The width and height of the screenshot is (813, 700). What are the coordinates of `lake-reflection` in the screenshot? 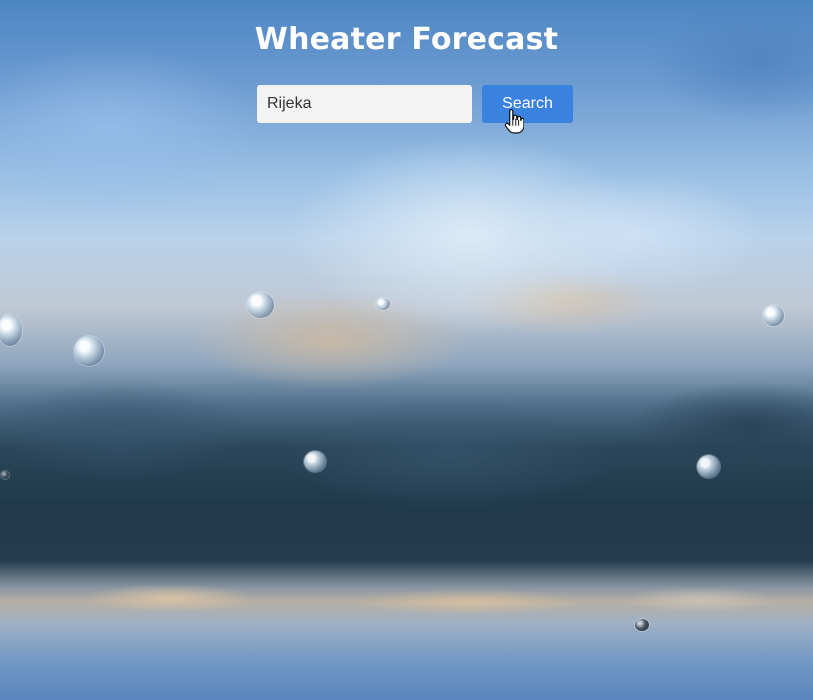 It's located at (406, 610).